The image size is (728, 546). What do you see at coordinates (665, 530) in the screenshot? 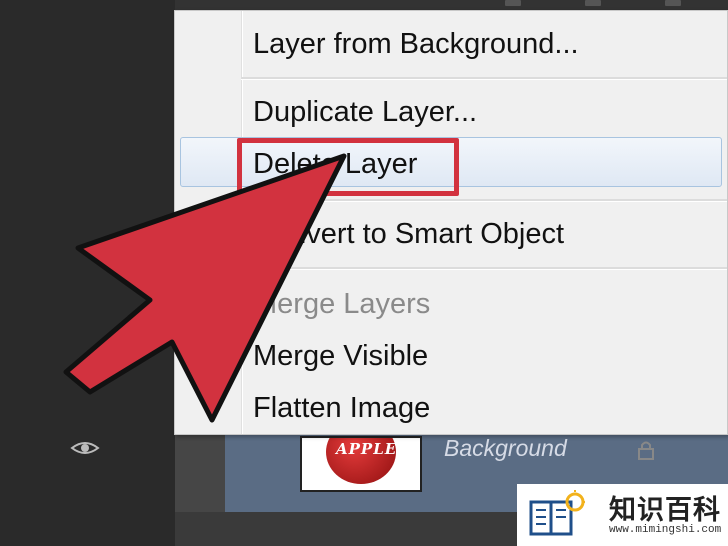
I see `watermark-url: www.mimingshi.com` at bounding box center [665, 530].